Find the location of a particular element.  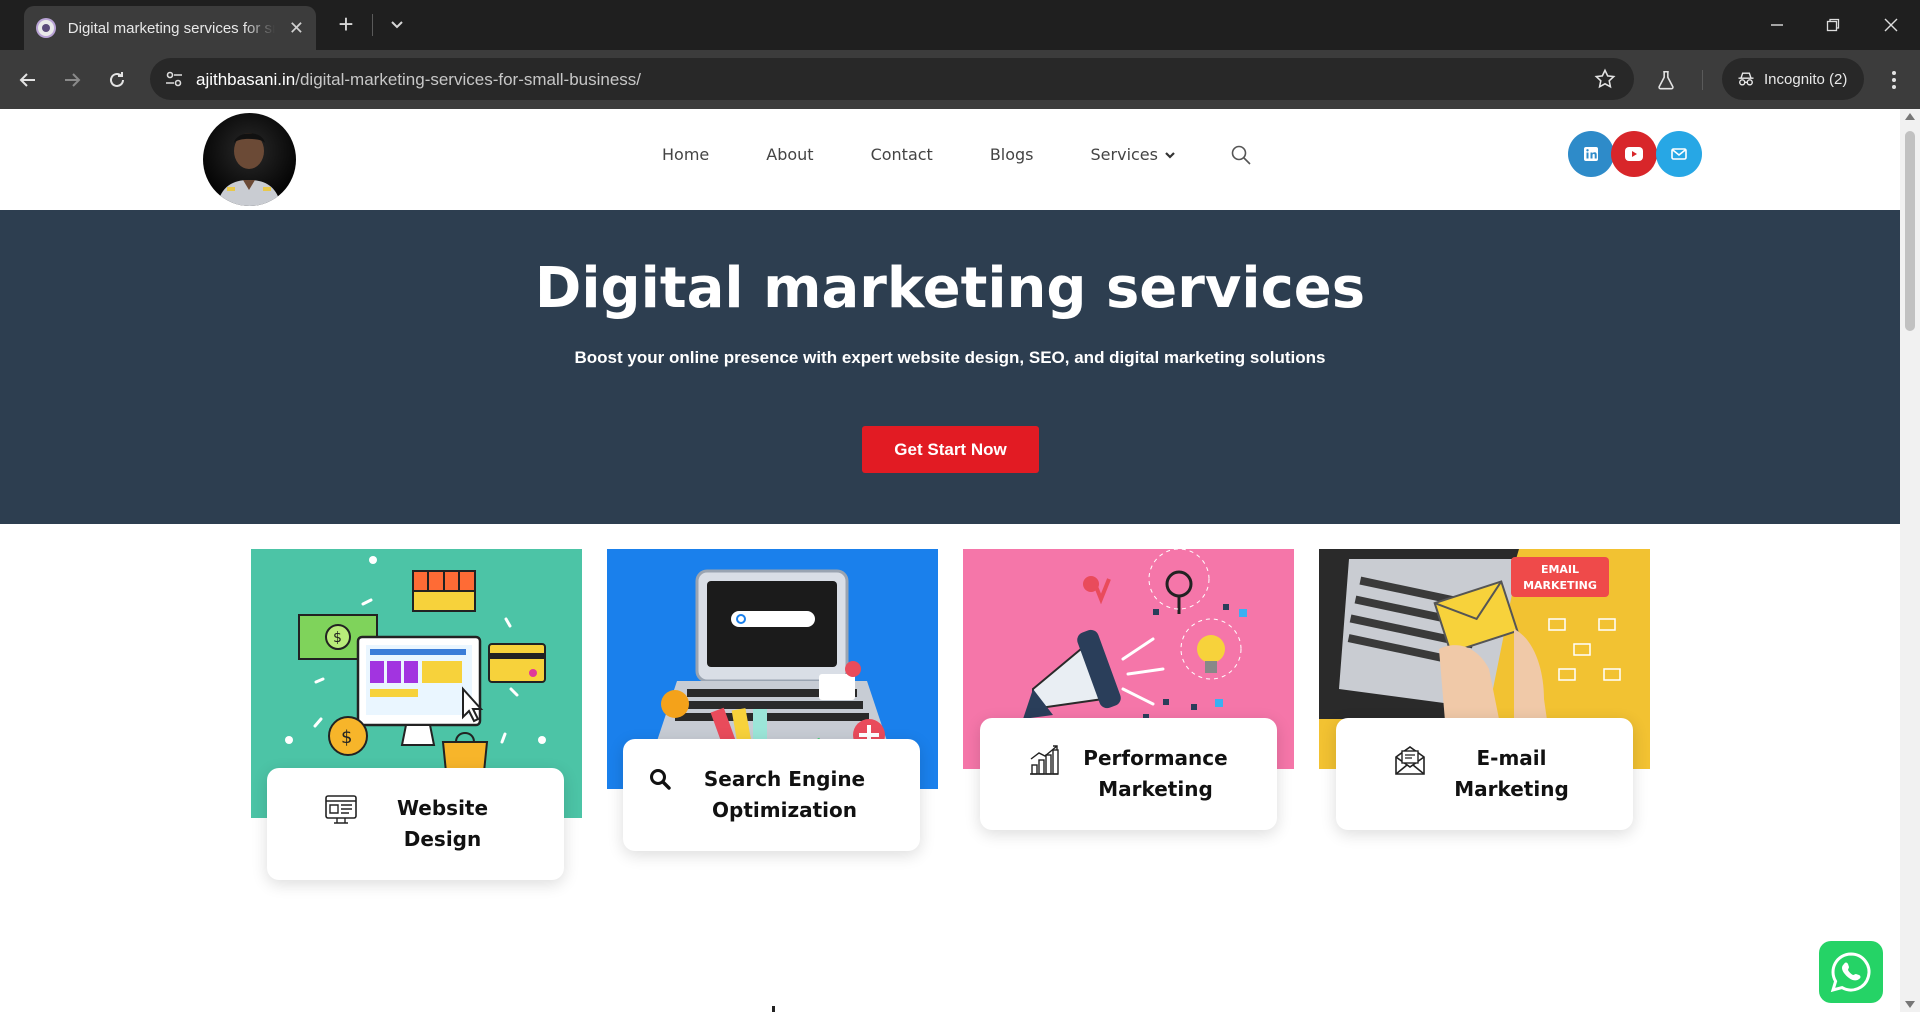

nav-services: Services is located at coordinates (1133, 154).